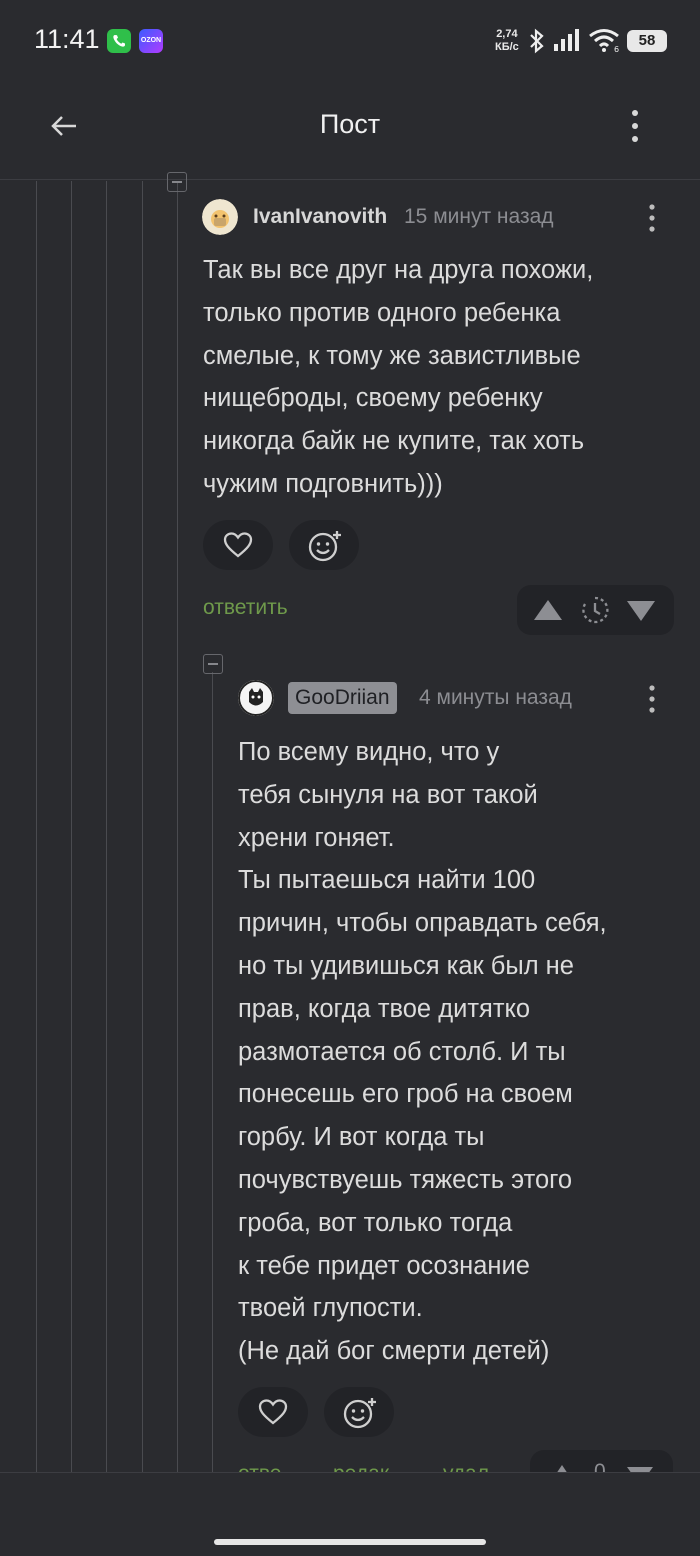 The width and height of the screenshot is (700, 1556). What do you see at coordinates (616, 48) in the screenshot?
I see `svg-text: 6` at bounding box center [616, 48].